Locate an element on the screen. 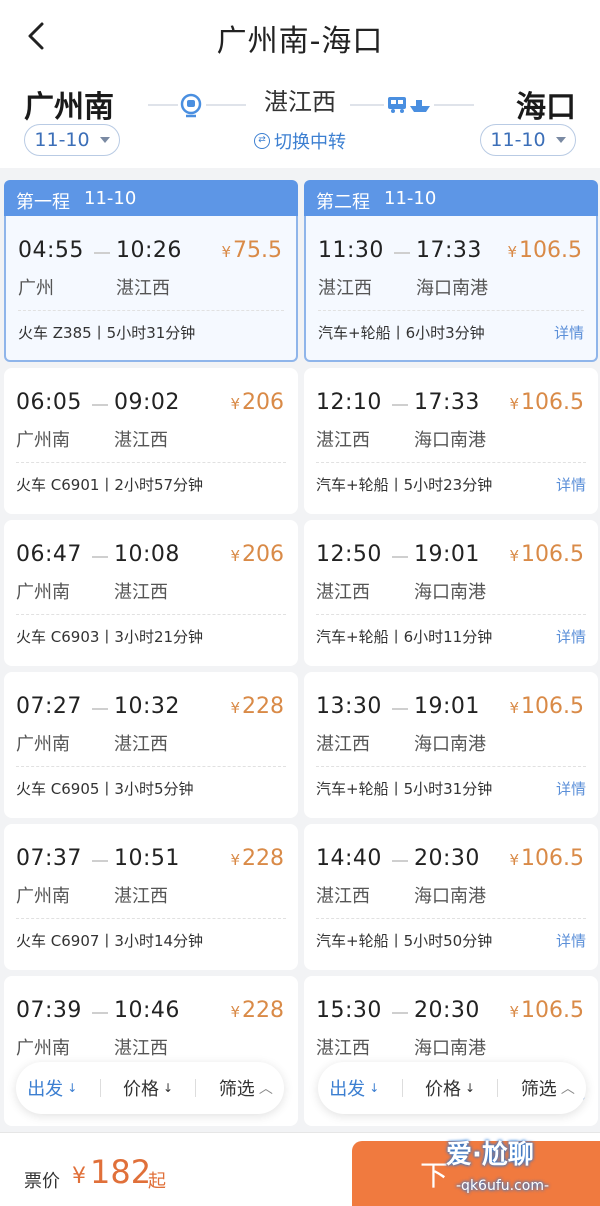  trip-info: 汽车+轮船丨5小时31分钟 is located at coordinates (404, 789).